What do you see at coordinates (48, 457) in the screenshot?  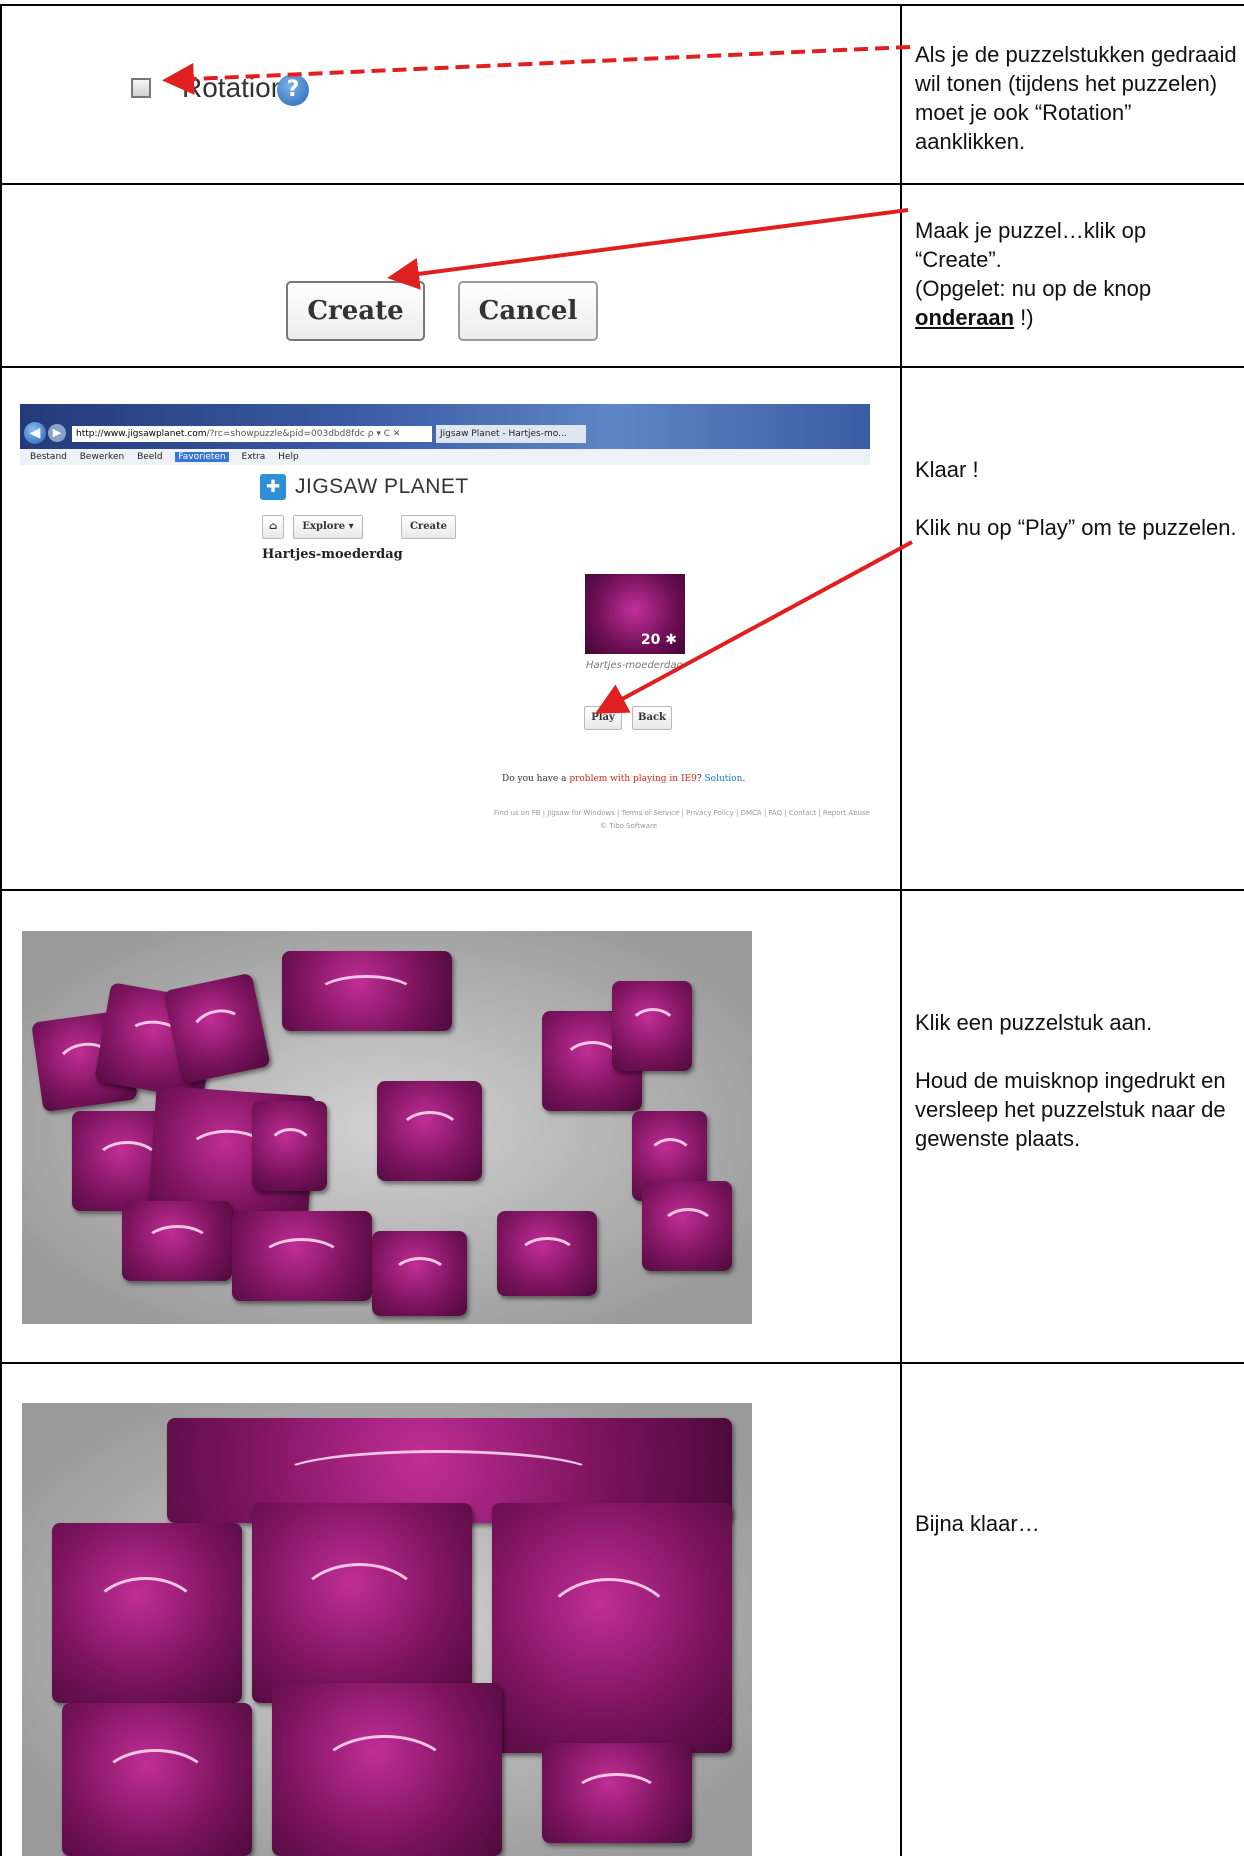 I see `menu-bestand: Bestand` at bounding box center [48, 457].